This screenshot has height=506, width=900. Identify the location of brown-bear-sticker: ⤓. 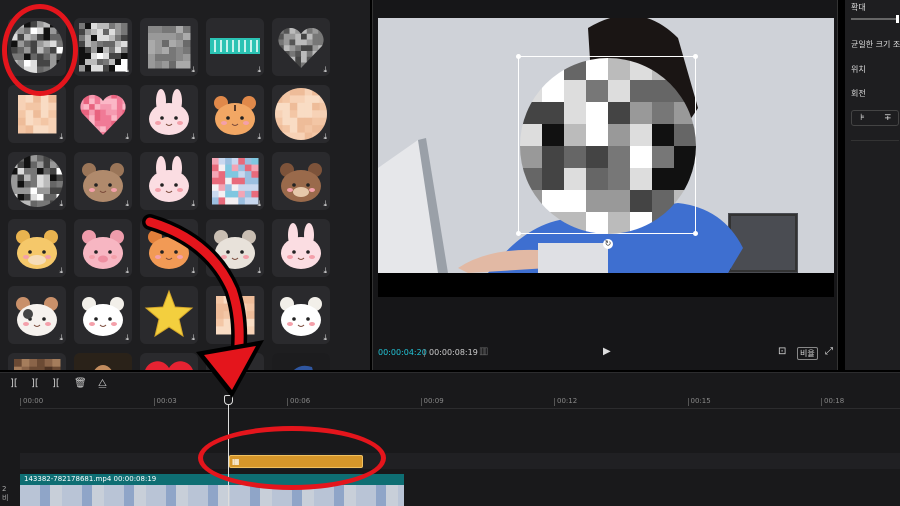
(103, 181).